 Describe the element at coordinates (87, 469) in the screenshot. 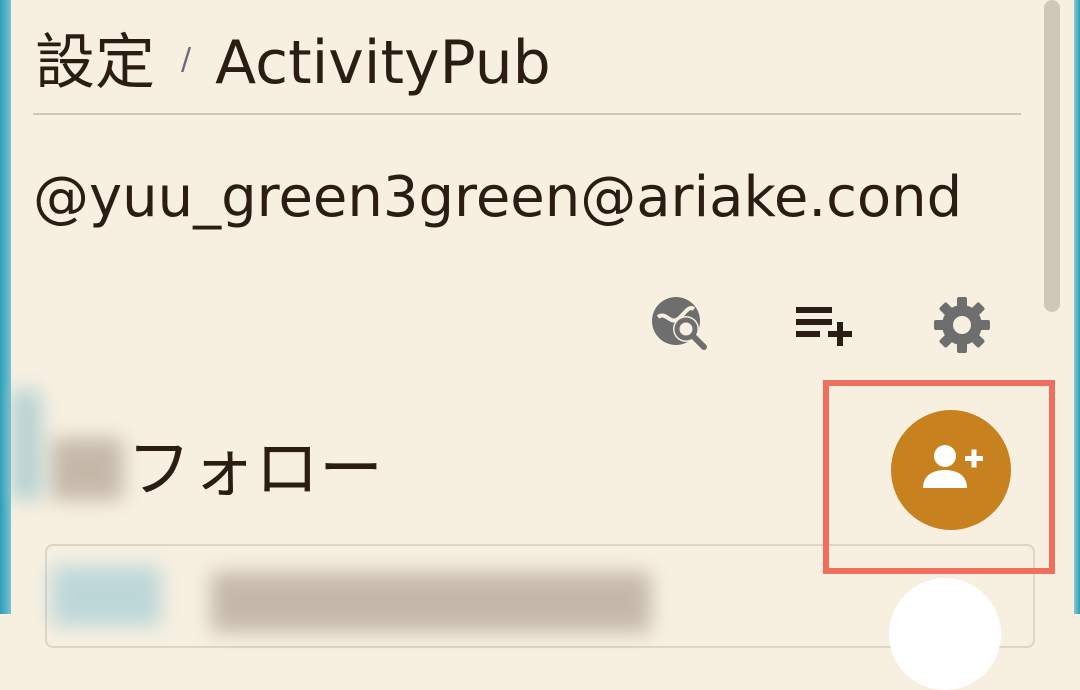

I see `blurred-avatar` at that location.